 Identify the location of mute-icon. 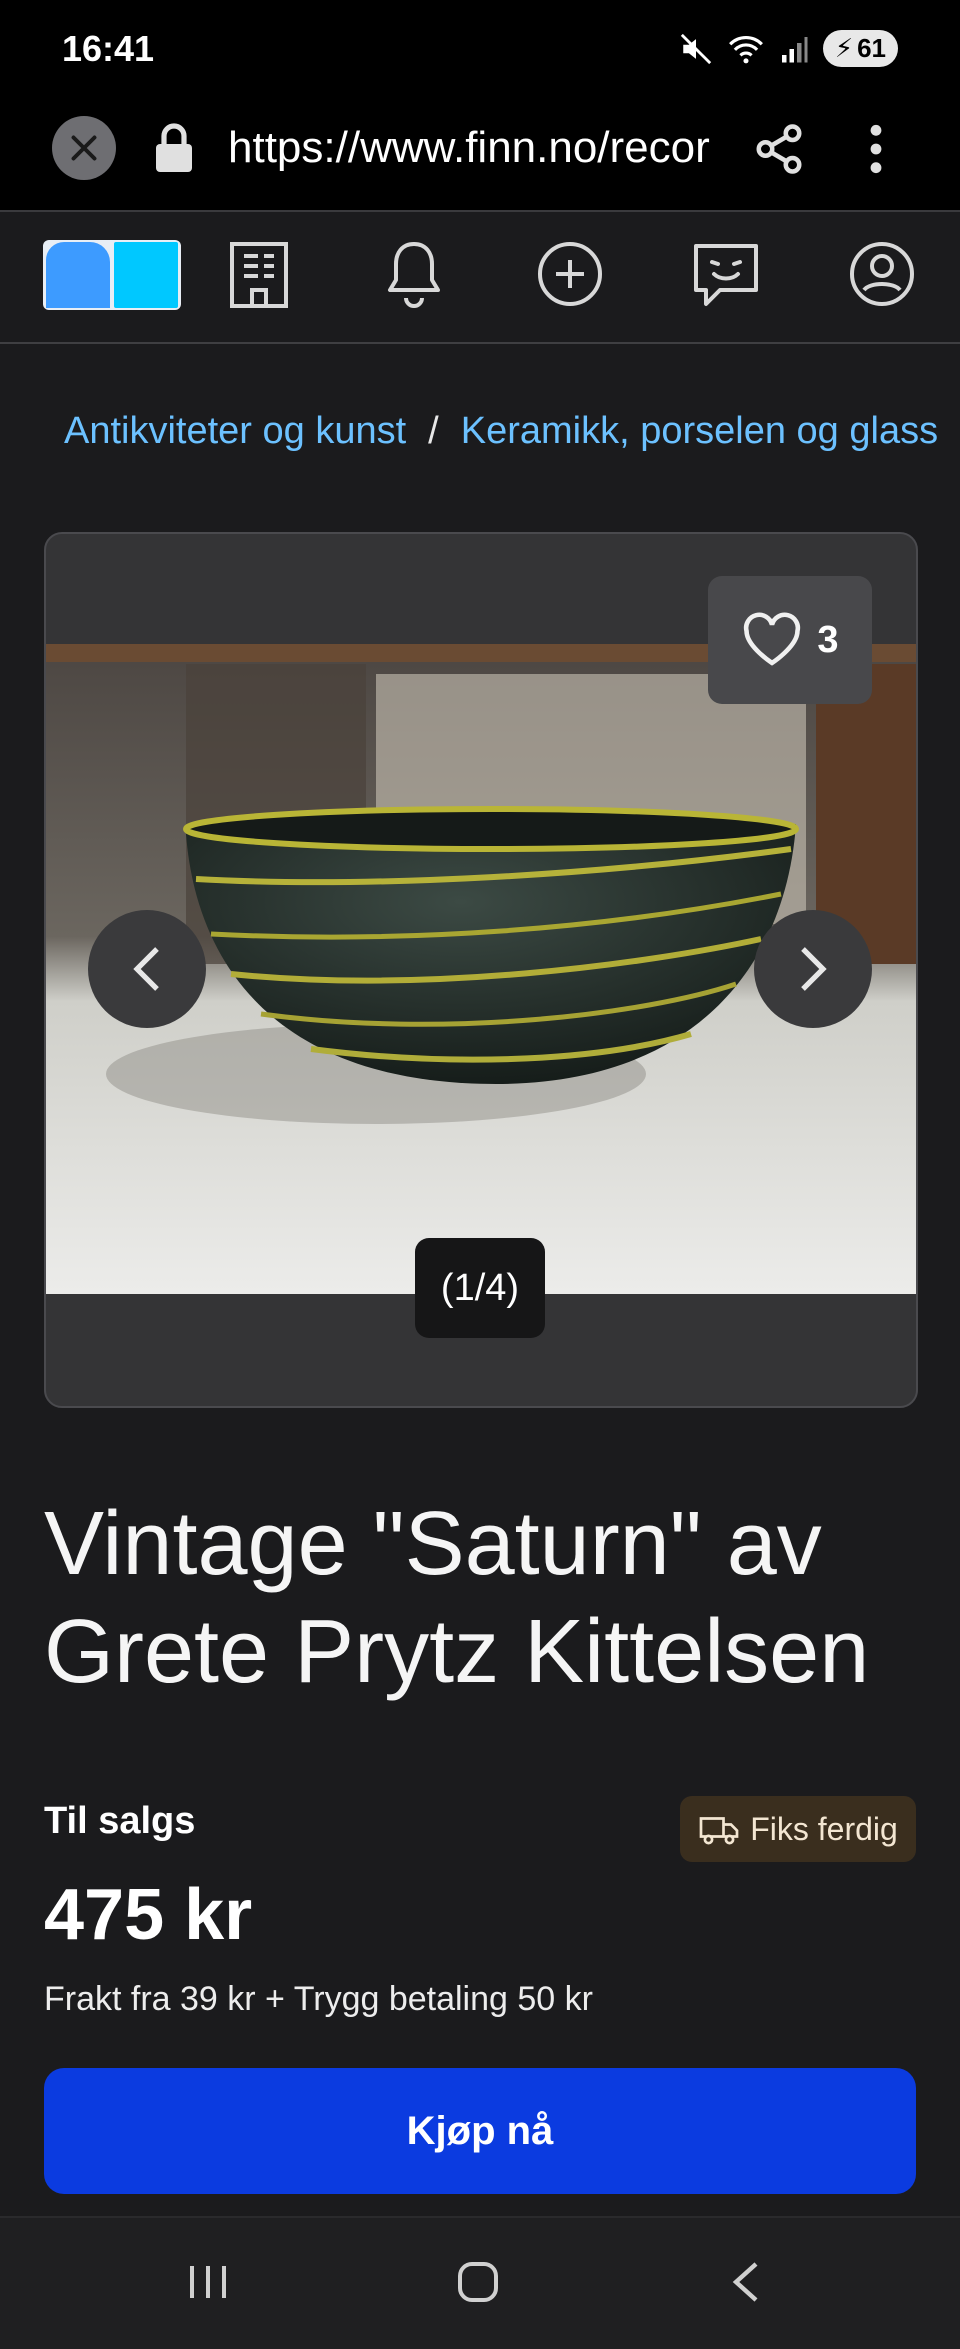
(695, 48).